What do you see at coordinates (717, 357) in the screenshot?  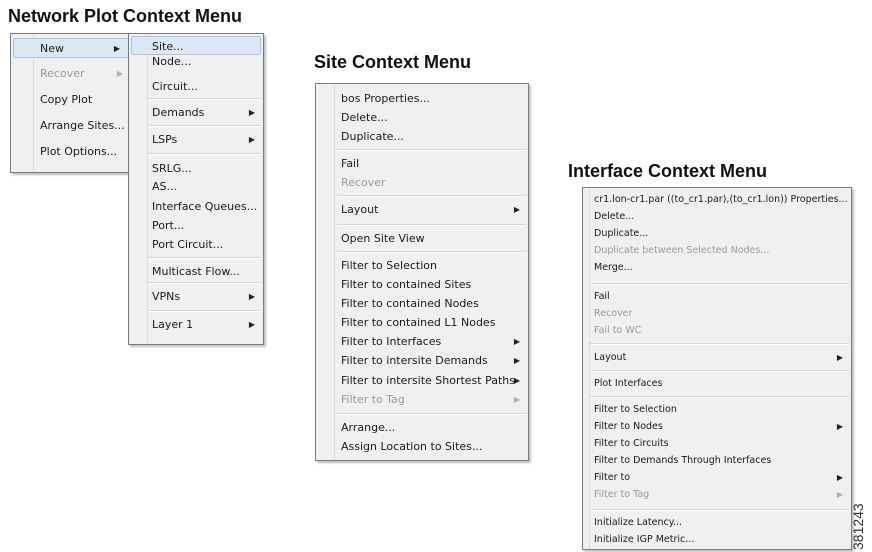 I see `interface-menu-item-layout: Layout ▶` at bounding box center [717, 357].